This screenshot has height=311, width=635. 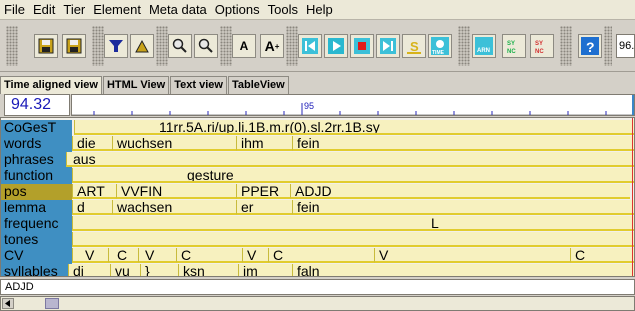 I want to click on save-button, so click(x=46, y=46).